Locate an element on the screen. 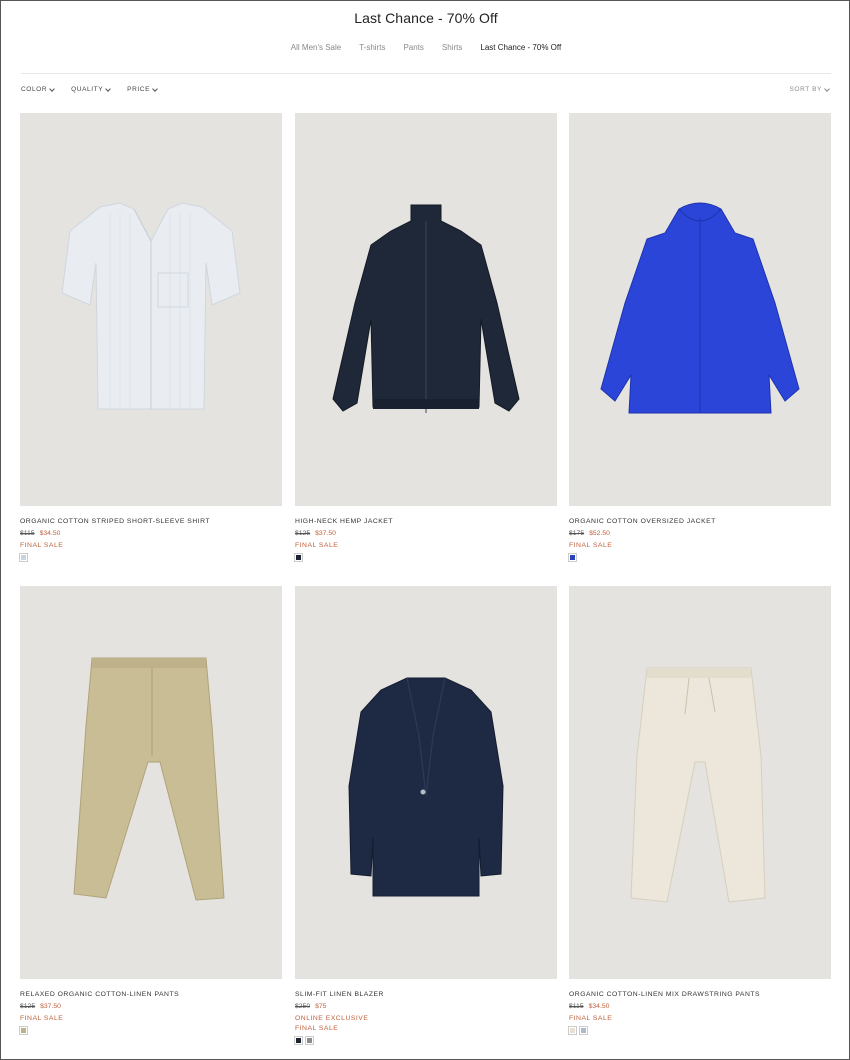  sort-by-dropdown: SORT BY is located at coordinates (809, 89).